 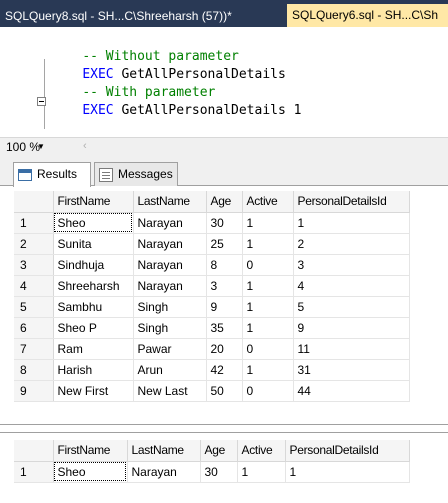 What do you see at coordinates (34, 265) in the screenshot?
I see `row-number: 3` at bounding box center [34, 265].